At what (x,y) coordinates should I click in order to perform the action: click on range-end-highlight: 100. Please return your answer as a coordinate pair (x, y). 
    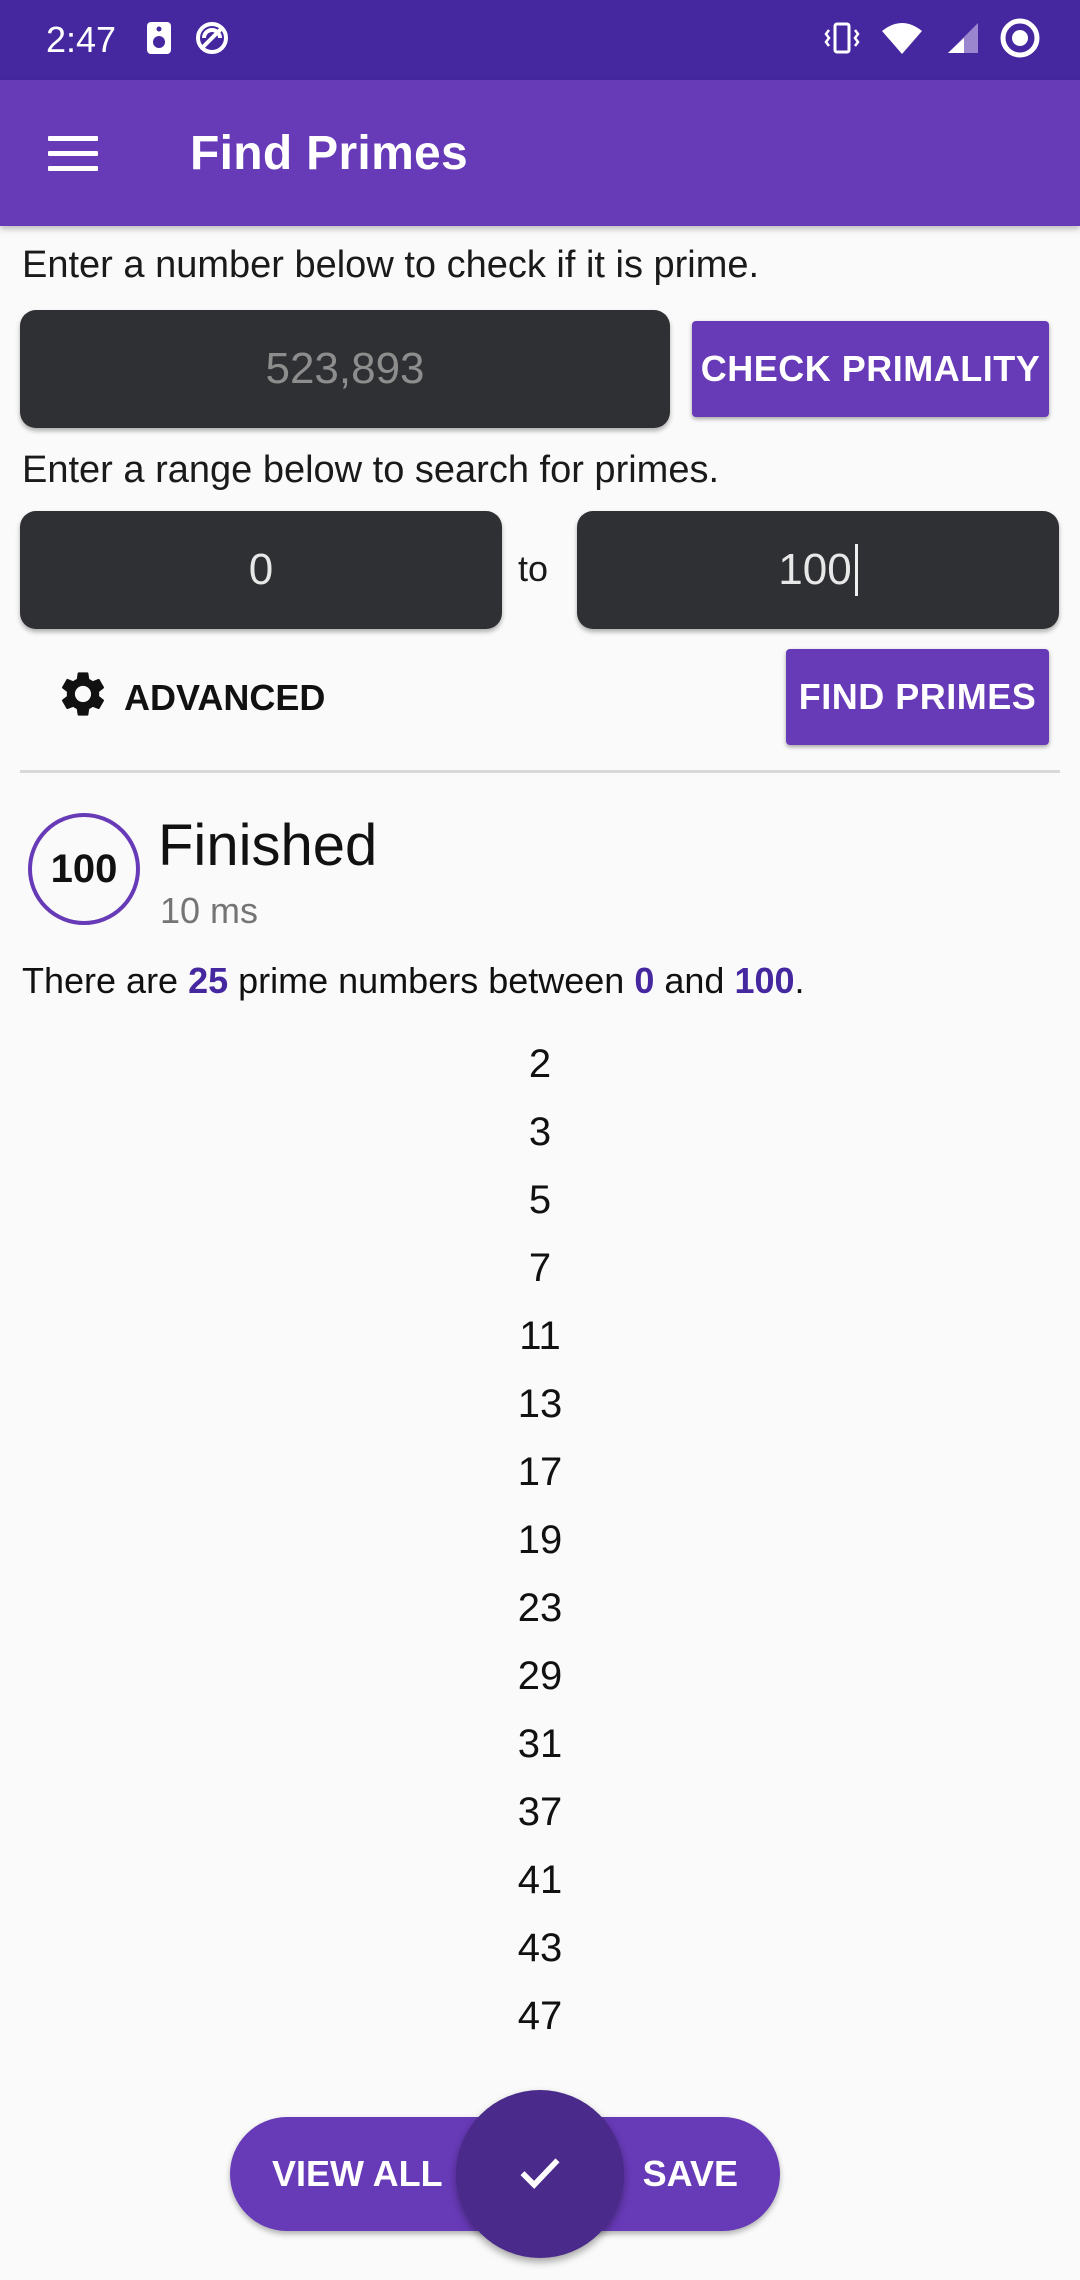
    Looking at the image, I should click on (764, 980).